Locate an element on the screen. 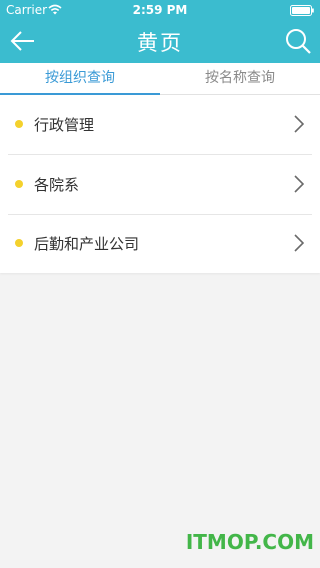 Image resolution: width=320 pixels, height=568 pixels. status-bar: Carrier 2:59 PM is located at coordinates (160, 10).